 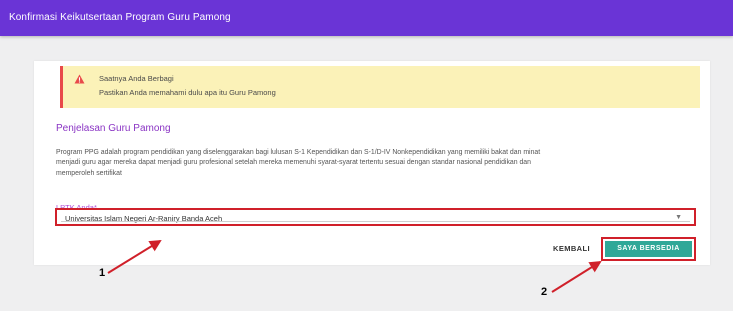 I want to click on agree-button-highlight: SAYA BERSEDIA, so click(x=648, y=249).